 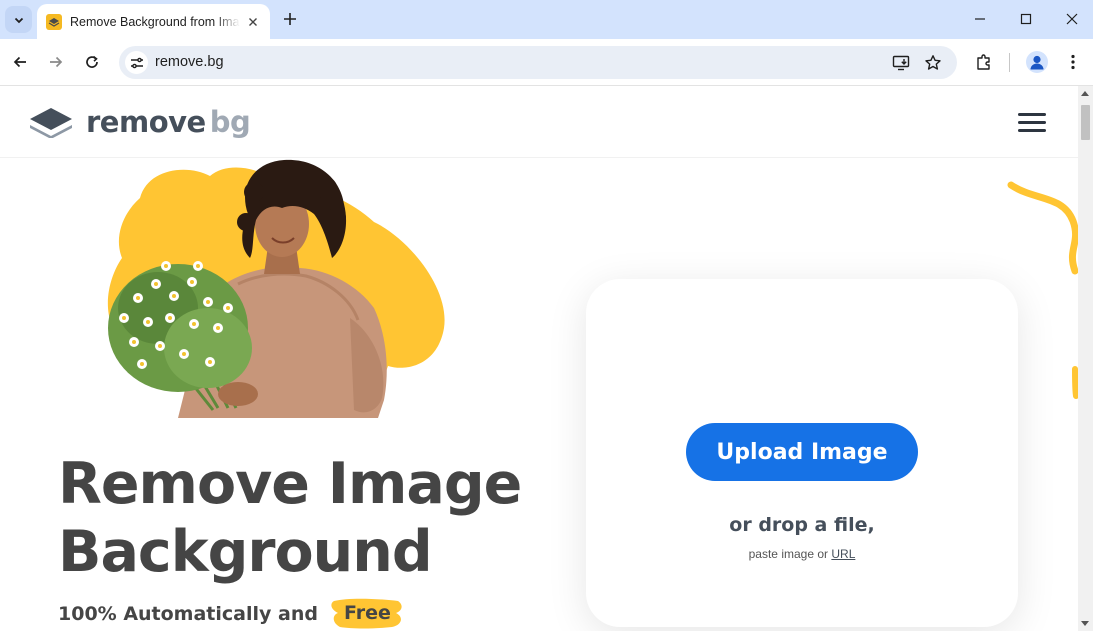 I want to click on hero-headline: Remove Image Background, so click(x=290, y=518).